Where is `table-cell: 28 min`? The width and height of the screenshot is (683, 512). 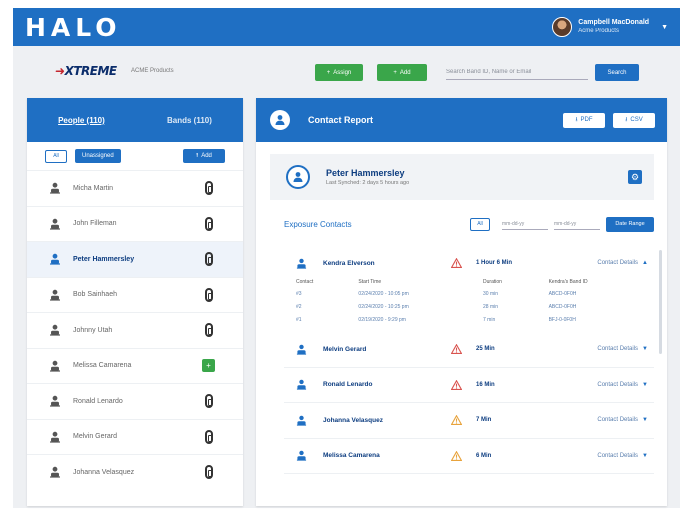 table-cell: 28 min is located at coordinates (491, 306).